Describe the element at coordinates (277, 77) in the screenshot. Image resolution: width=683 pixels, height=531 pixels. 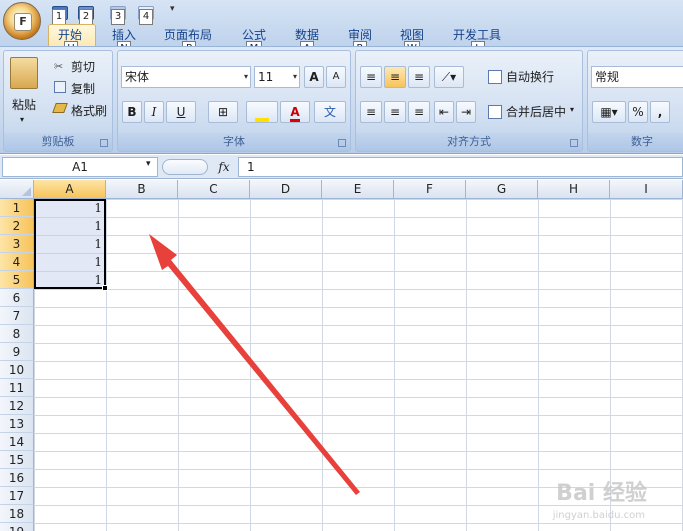
I see `font-size-select: 11 ▾` at that location.